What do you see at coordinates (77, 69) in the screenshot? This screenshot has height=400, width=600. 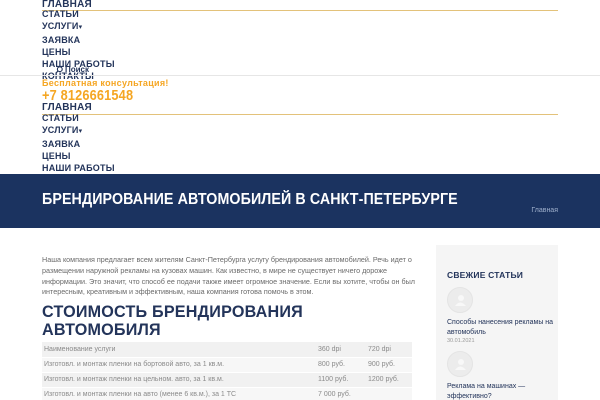 I see `search-label: Поиск` at bounding box center [77, 69].